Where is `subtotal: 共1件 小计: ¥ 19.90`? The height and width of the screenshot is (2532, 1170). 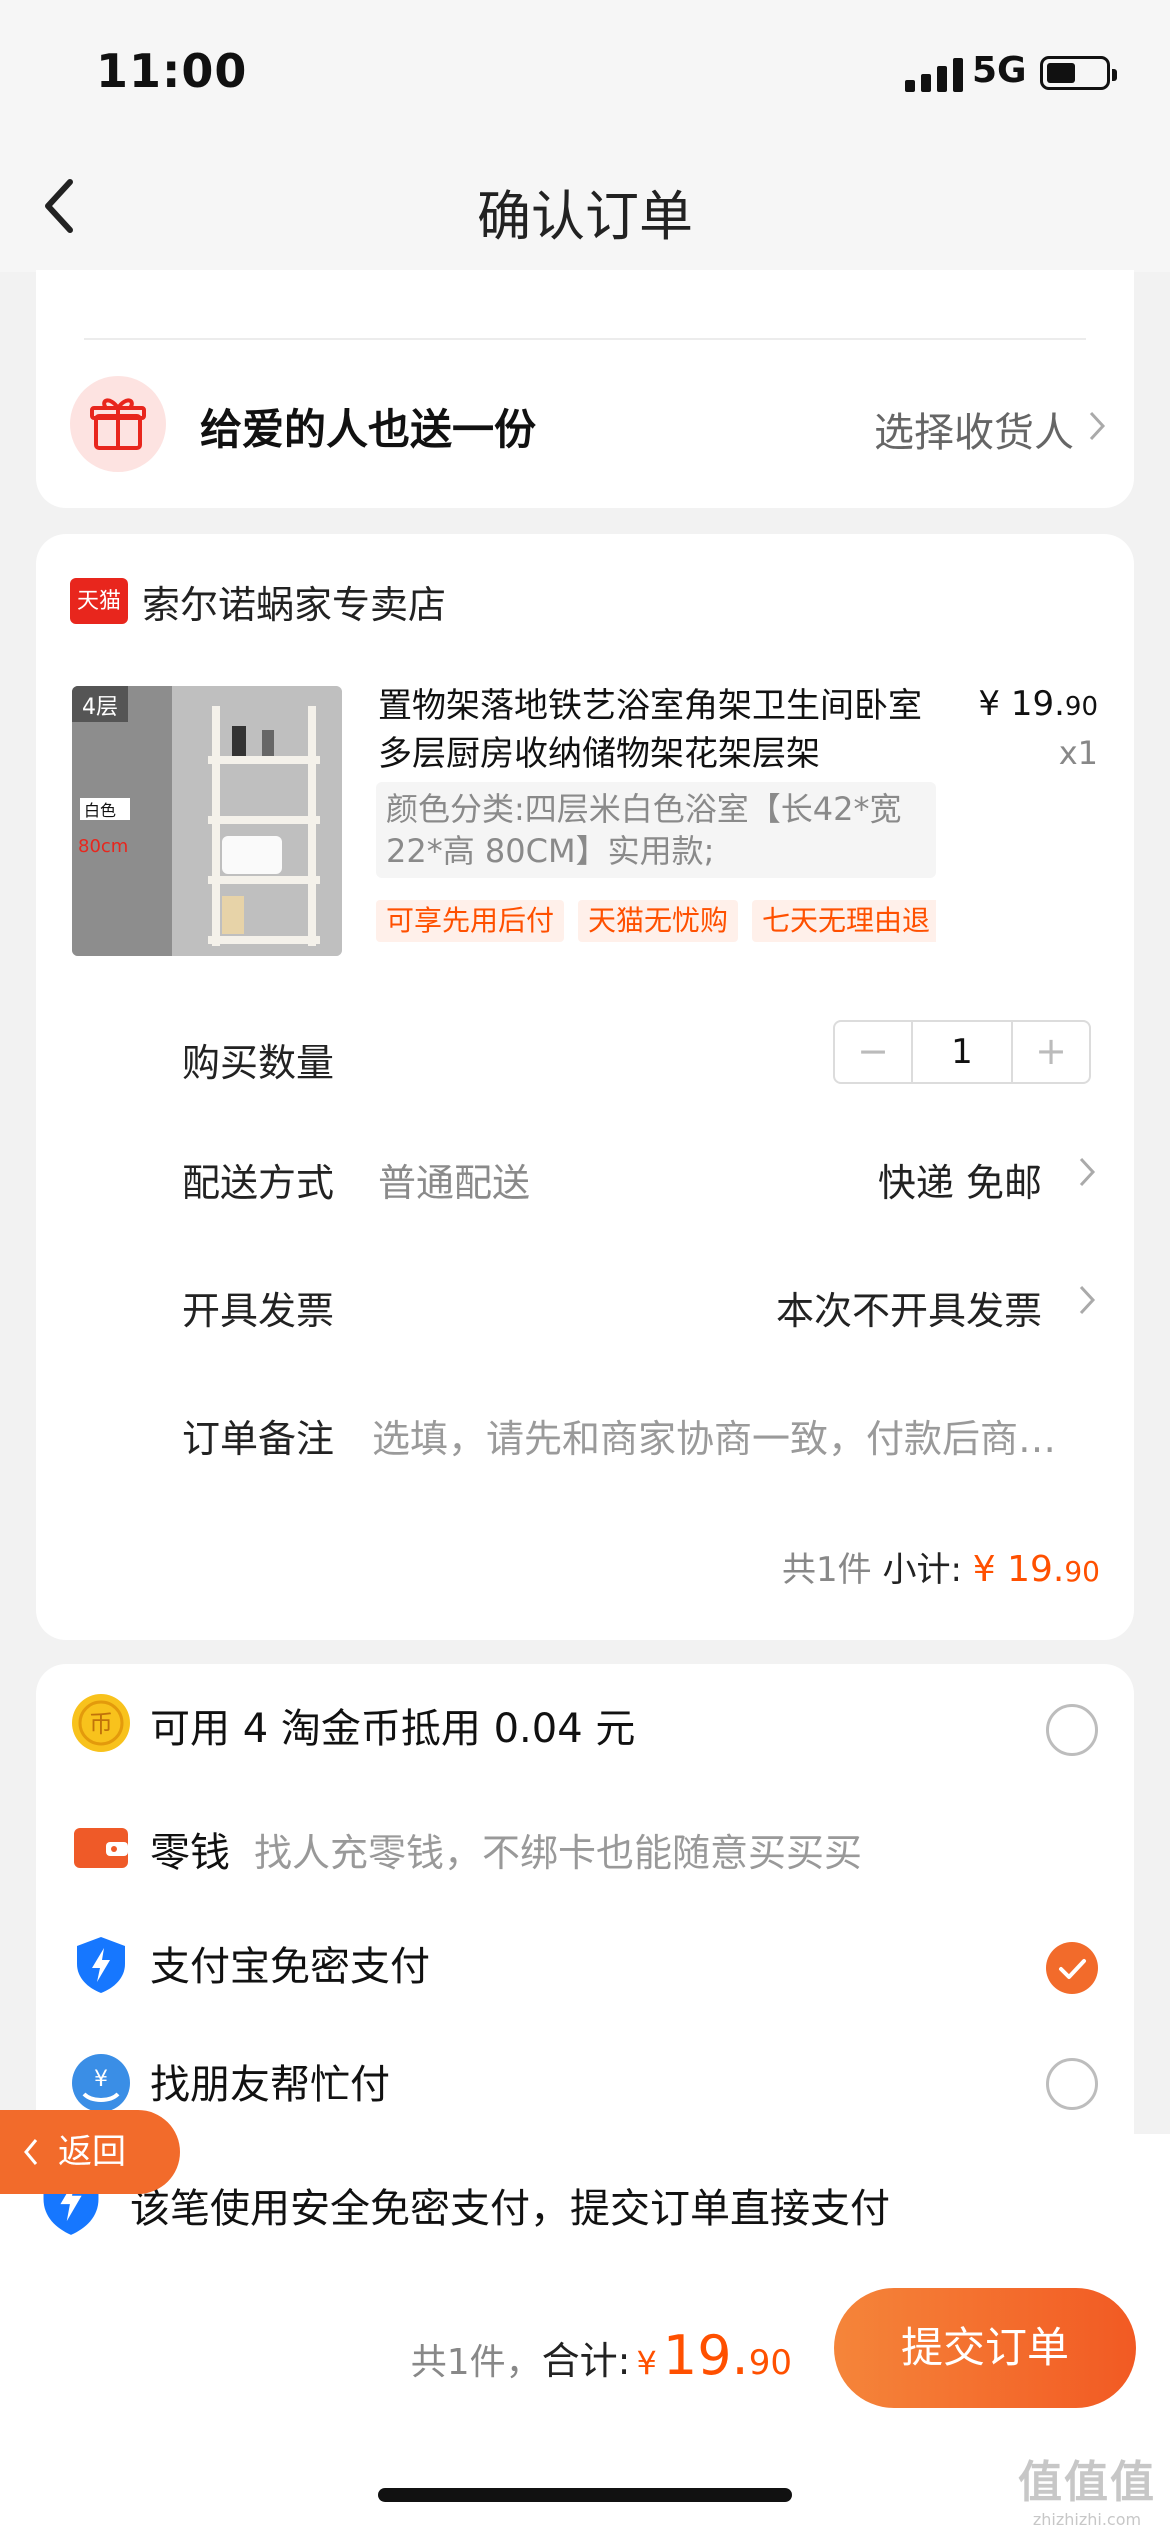 subtotal: 共1件 小计: ¥ 19.90 is located at coordinates (941, 1569).